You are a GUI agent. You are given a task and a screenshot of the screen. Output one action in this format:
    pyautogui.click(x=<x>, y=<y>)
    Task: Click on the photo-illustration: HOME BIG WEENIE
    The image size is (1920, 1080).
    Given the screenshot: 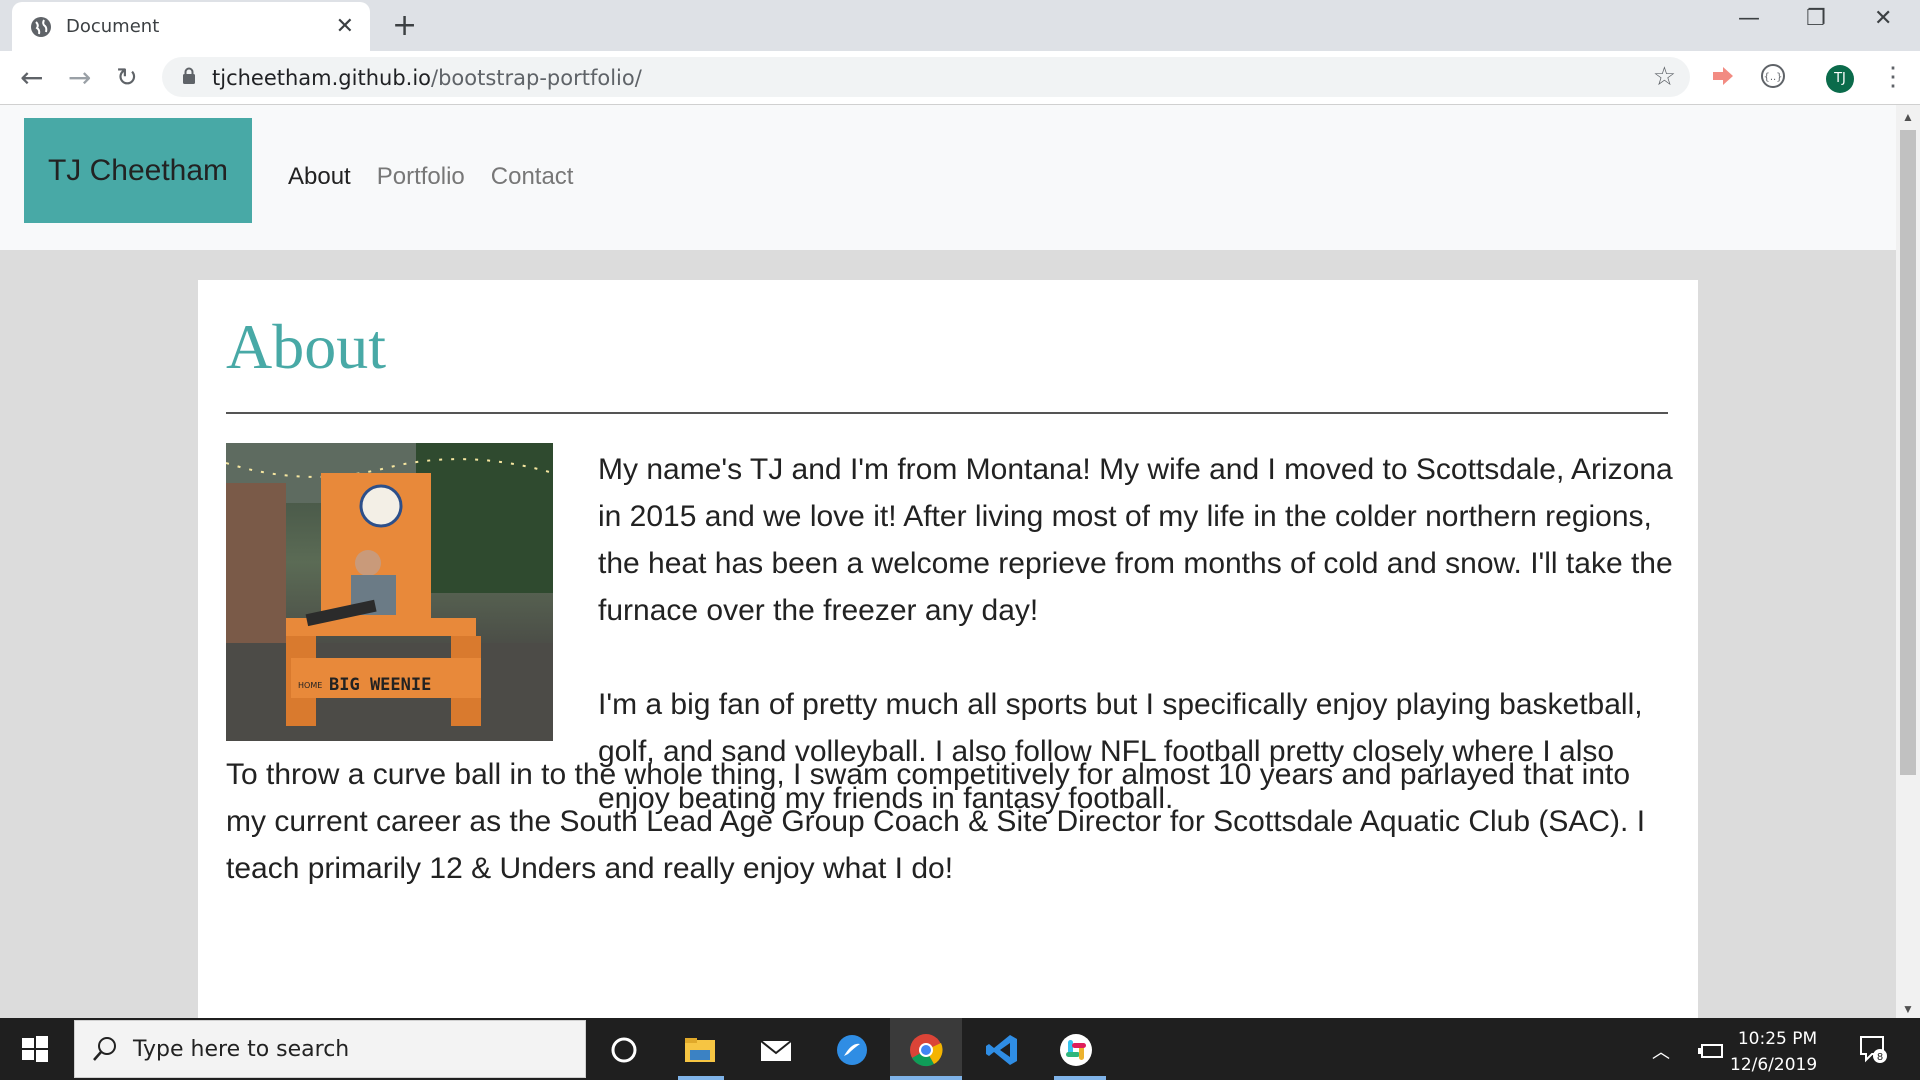 What is the action you would take?
    pyautogui.click(x=389, y=592)
    